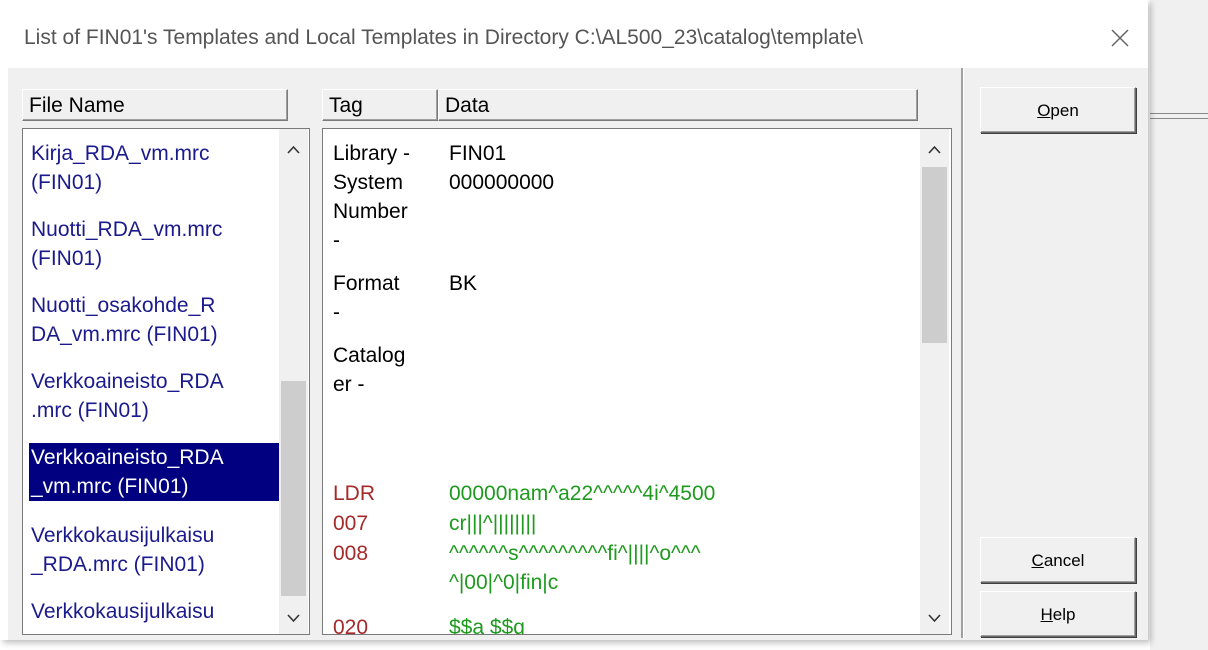 This screenshot has width=1208, height=650. What do you see at coordinates (161, 244) in the screenshot?
I see `list-item: Nuotti_RDA_vm.mrc (FIN01)` at bounding box center [161, 244].